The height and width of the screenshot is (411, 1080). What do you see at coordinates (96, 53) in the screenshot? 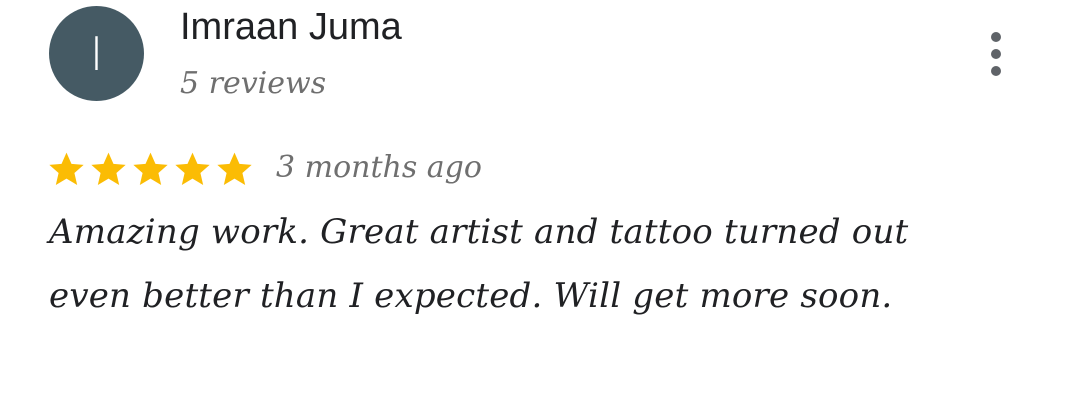
I see `avatar: I` at bounding box center [96, 53].